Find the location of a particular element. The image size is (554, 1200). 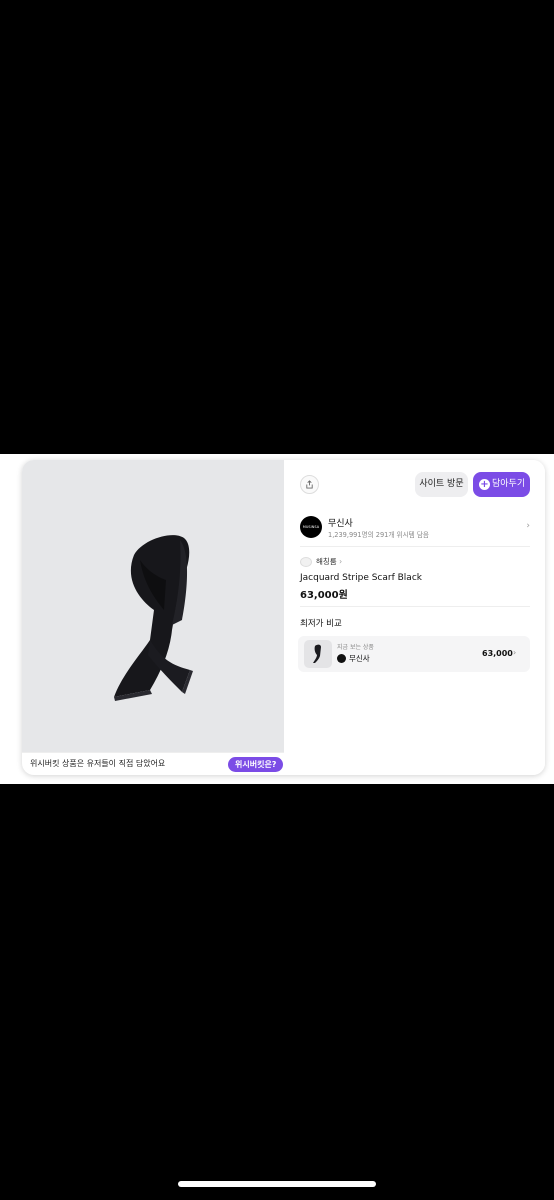

scarf-image is located at coordinates (153, 618).